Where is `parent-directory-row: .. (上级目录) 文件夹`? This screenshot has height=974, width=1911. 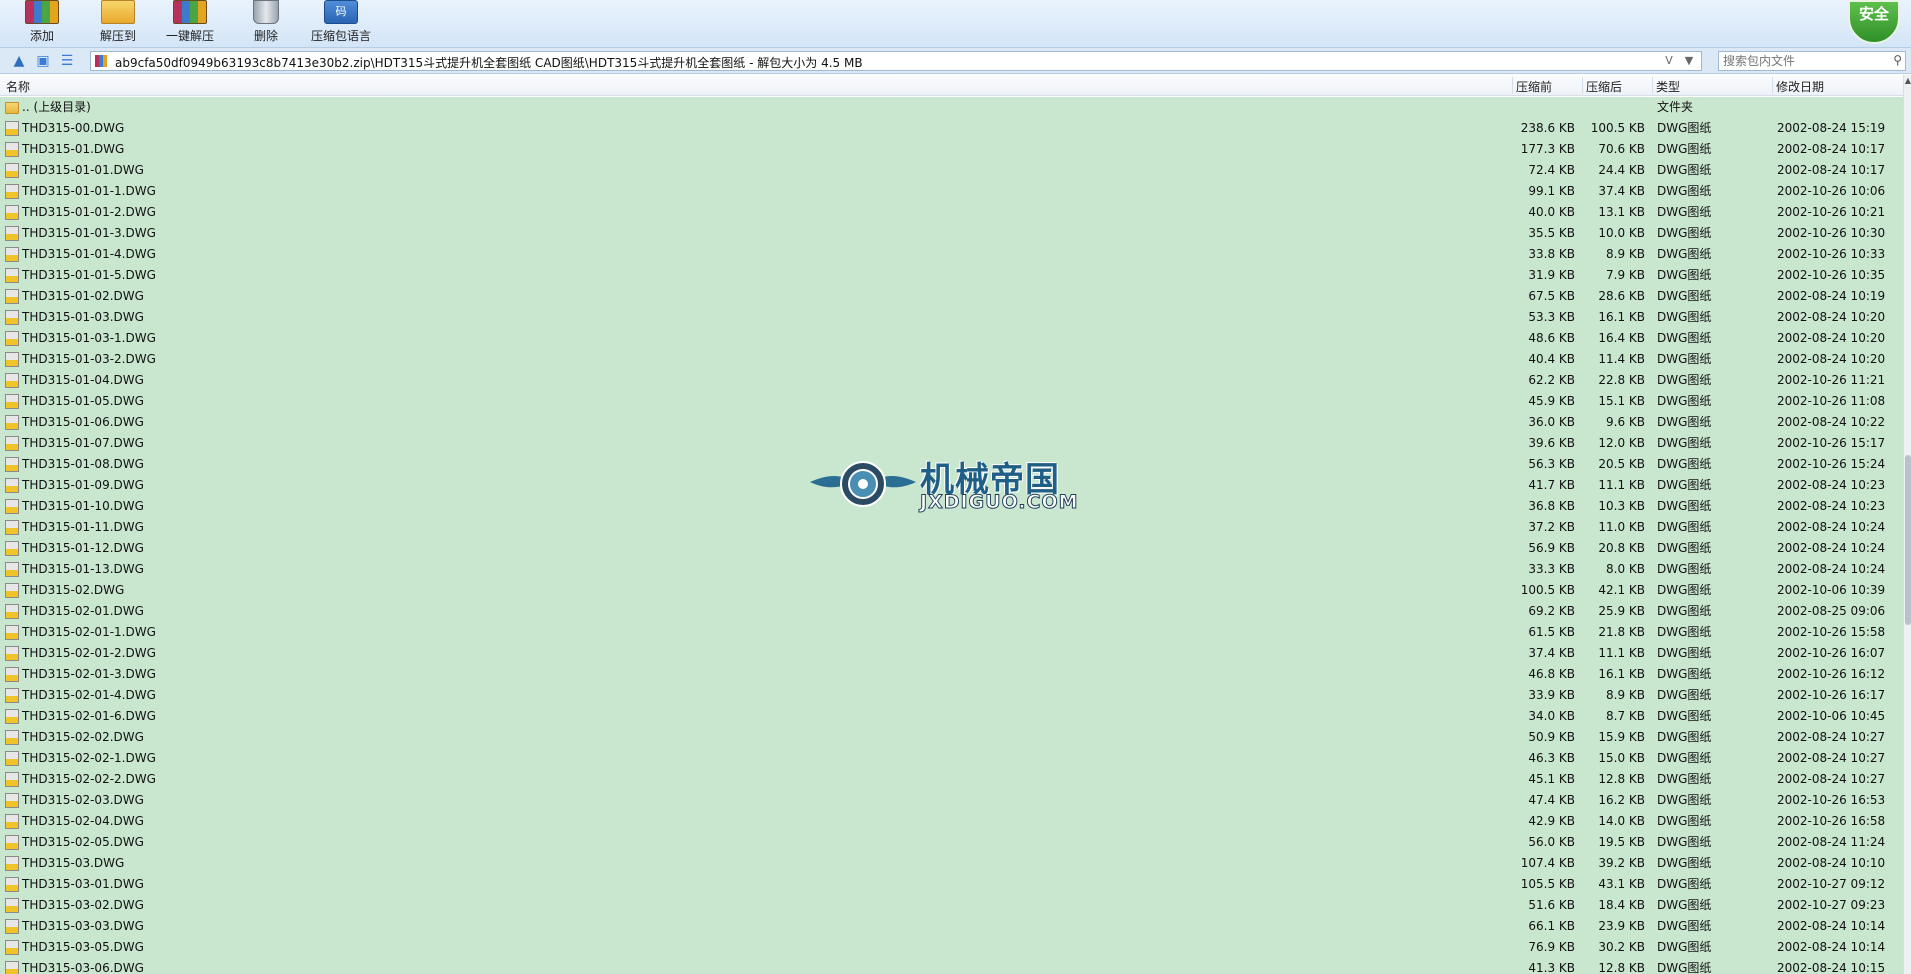
parent-directory-row: .. (上级目录) 文件夹 is located at coordinates (951, 107).